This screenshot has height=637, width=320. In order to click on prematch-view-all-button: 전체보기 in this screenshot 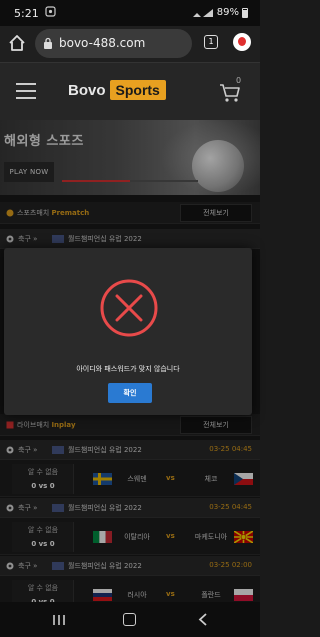, I will do `click(216, 213)`.